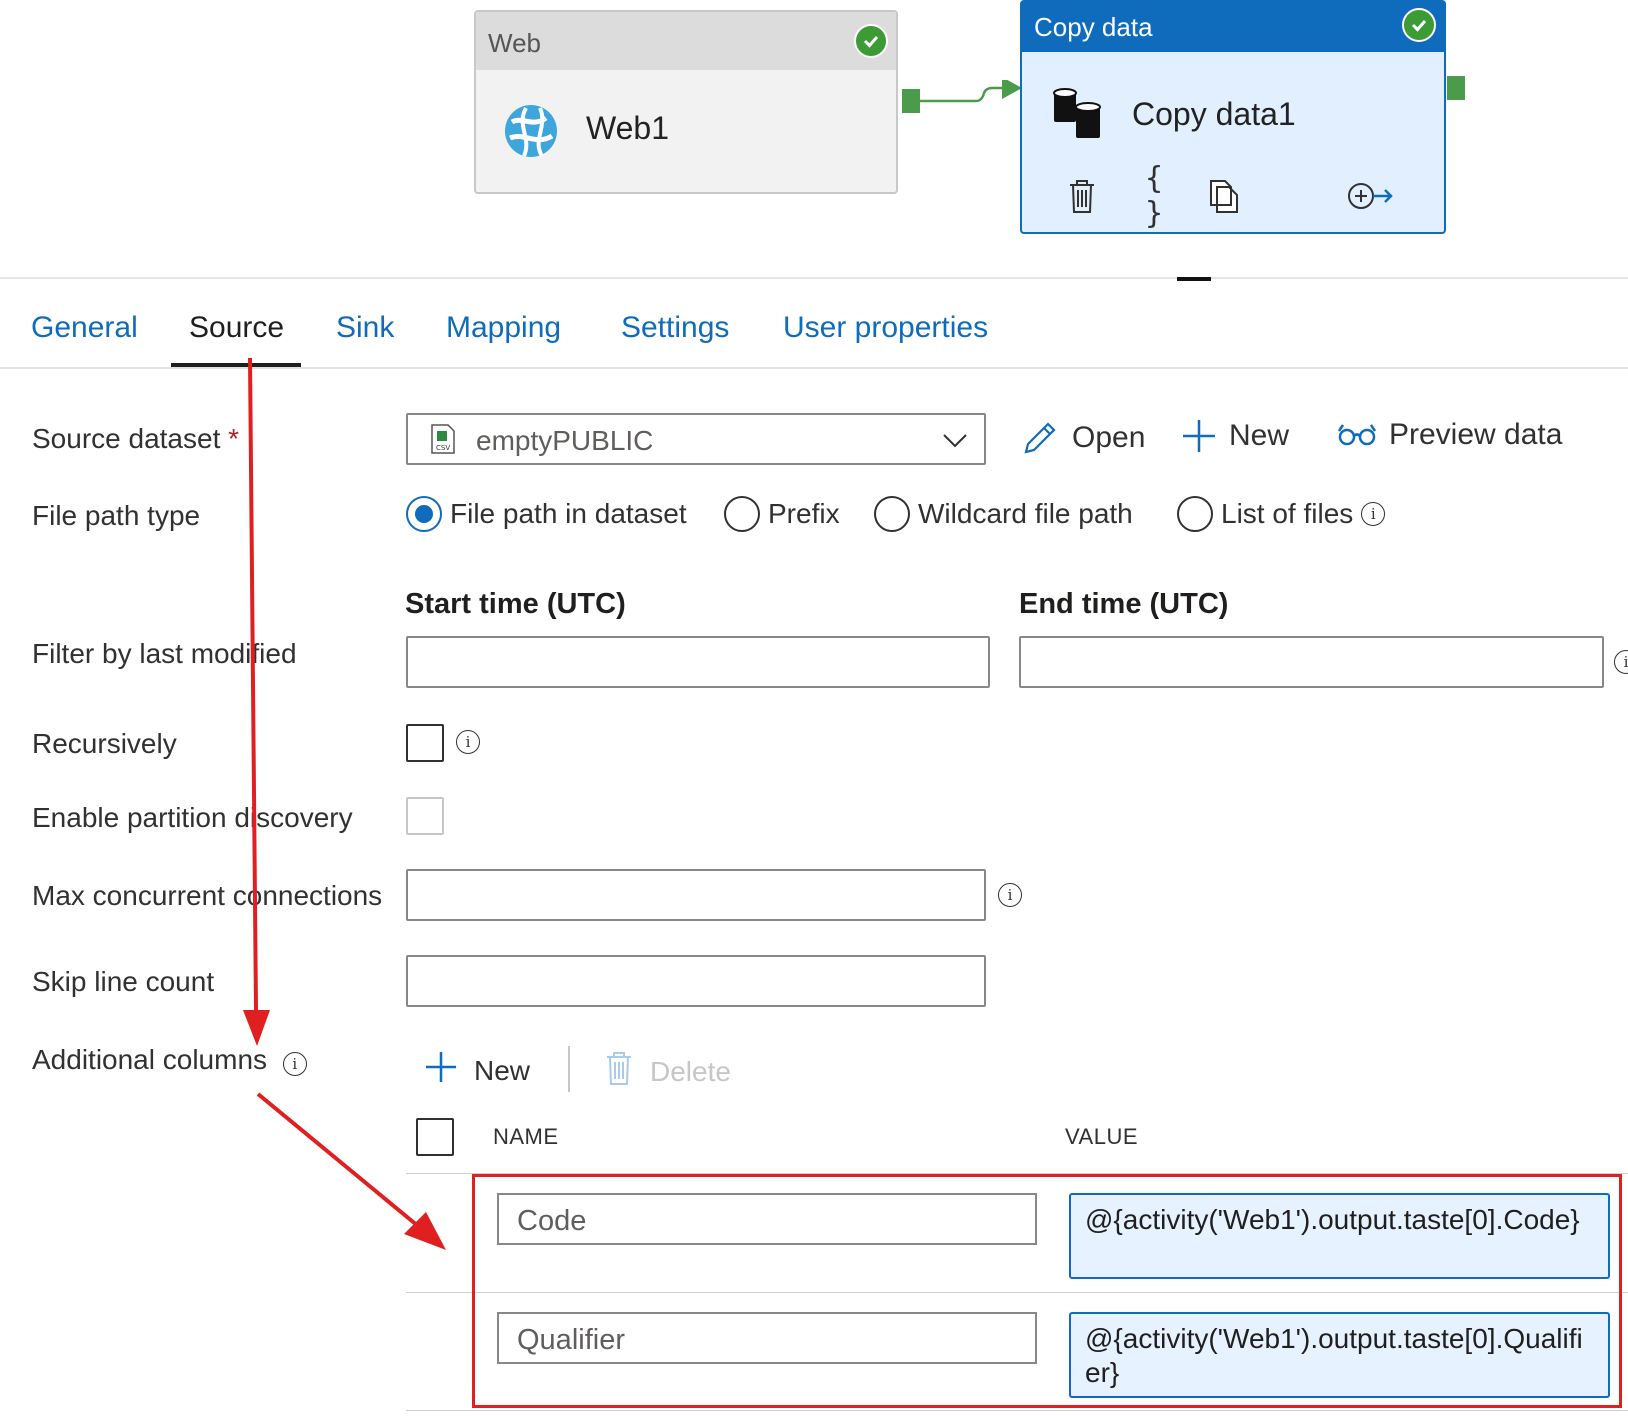  I want to click on tab-settings: Settings, so click(675, 328).